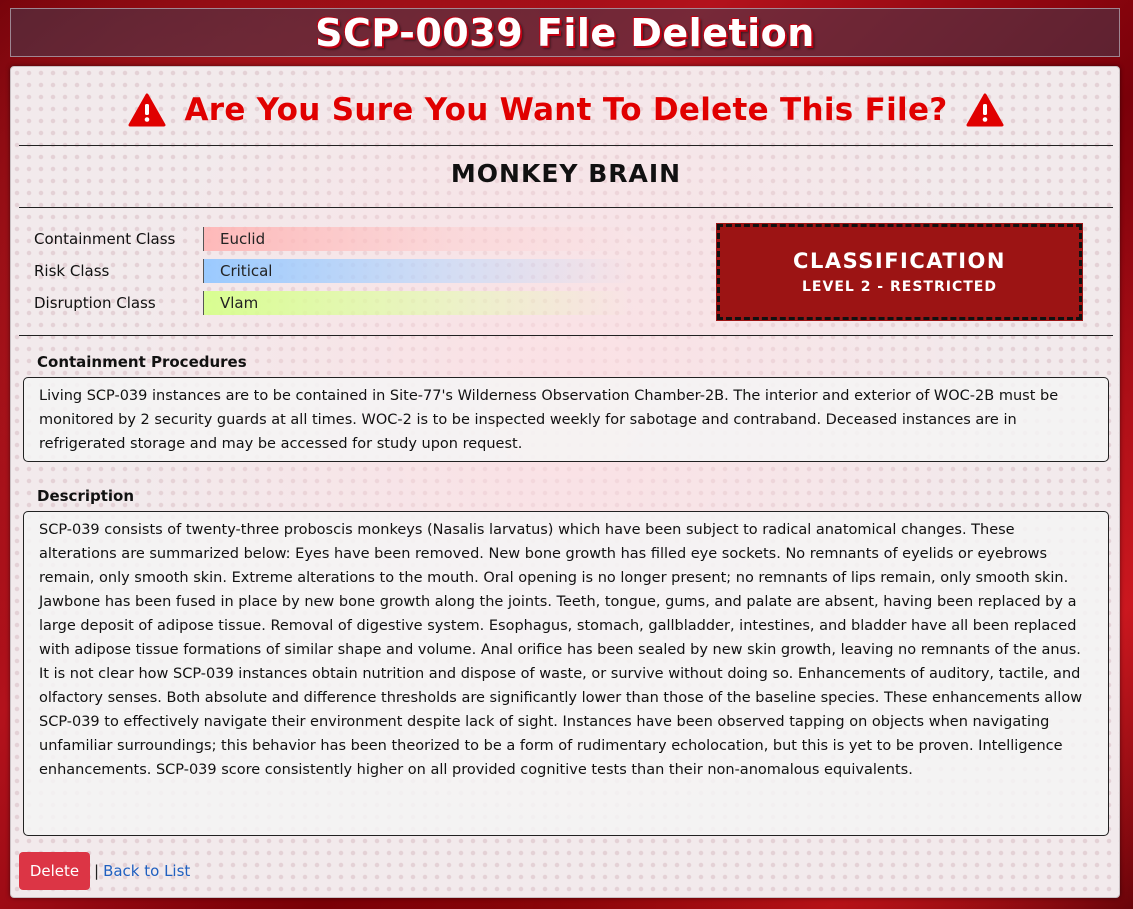  Describe the element at coordinates (146, 871) in the screenshot. I see `back-to-list-link: Back to List` at that location.